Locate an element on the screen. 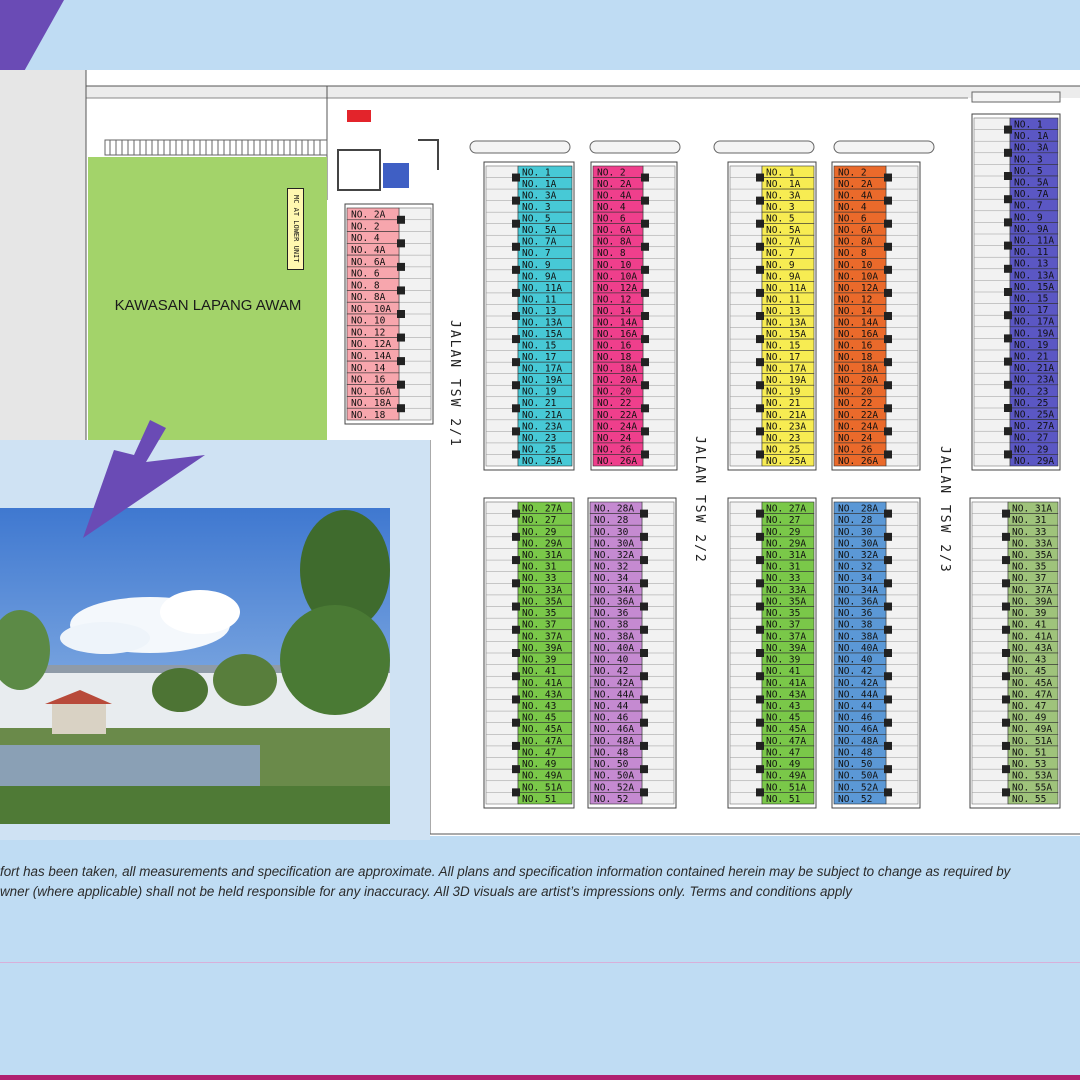 This screenshot has width=1080, height=1080. lot-unit-label: NO. 14 is located at coordinates (855, 311).